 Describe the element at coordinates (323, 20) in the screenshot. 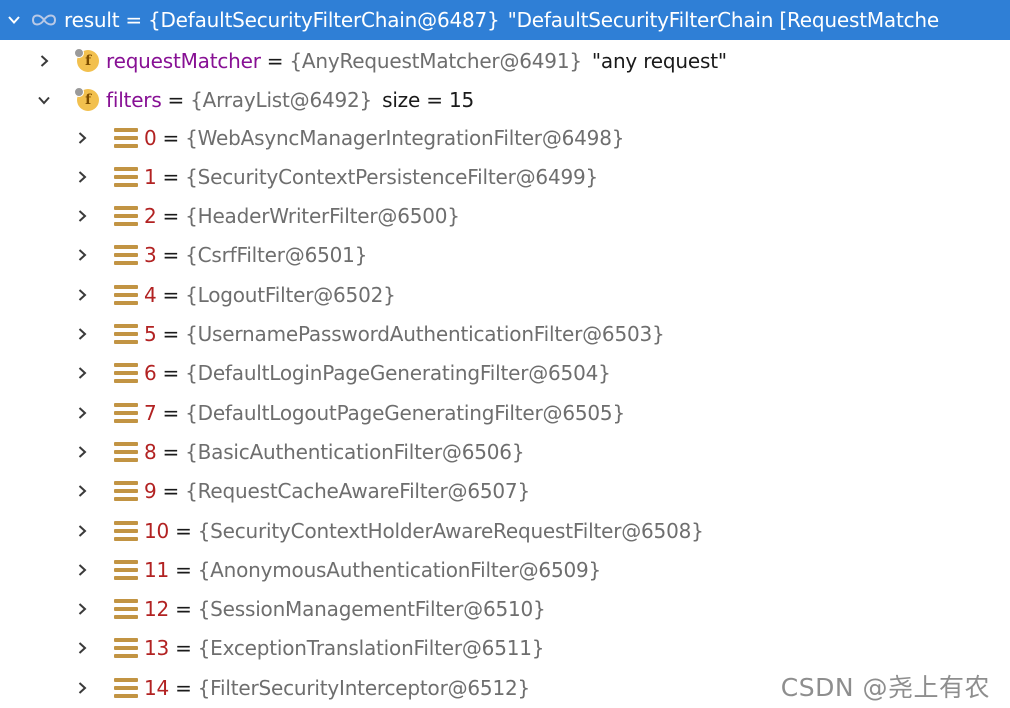

I see `variable-value: {DefaultSecurityFilterChain@6487}` at that location.